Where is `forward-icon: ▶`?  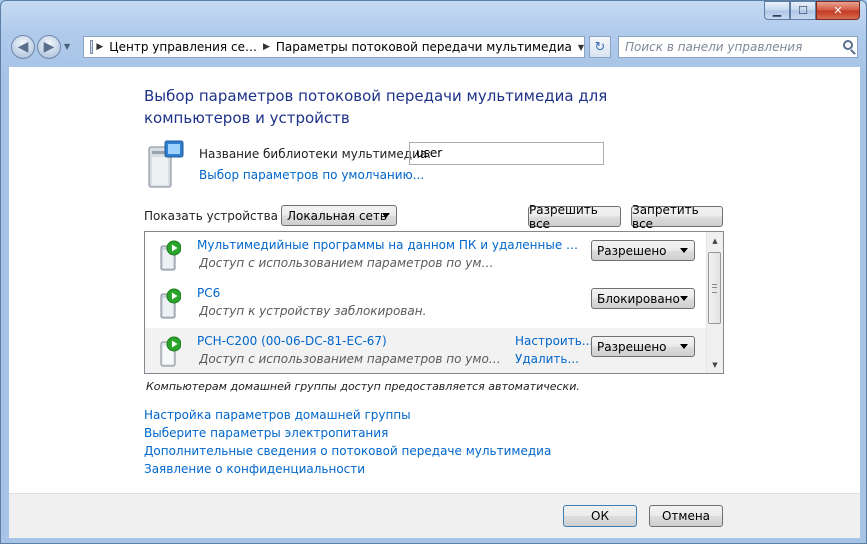 forward-icon: ▶ is located at coordinates (49, 47).